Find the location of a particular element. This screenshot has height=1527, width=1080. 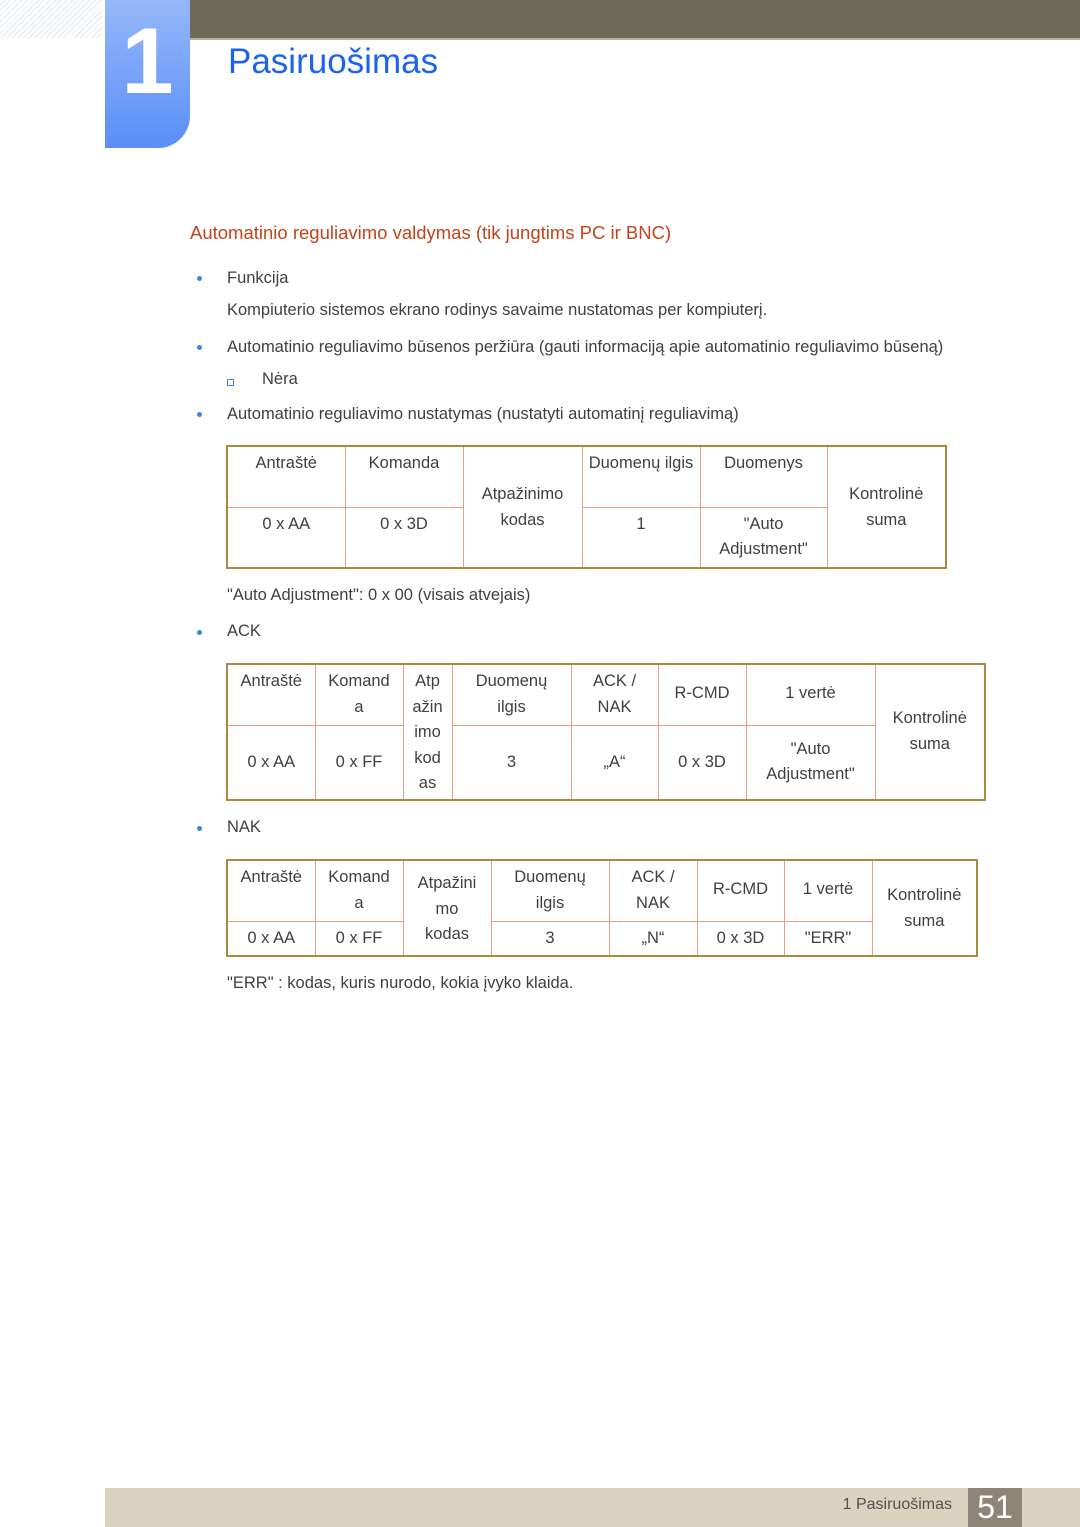

header-text: ažin is located at coordinates (427, 706).